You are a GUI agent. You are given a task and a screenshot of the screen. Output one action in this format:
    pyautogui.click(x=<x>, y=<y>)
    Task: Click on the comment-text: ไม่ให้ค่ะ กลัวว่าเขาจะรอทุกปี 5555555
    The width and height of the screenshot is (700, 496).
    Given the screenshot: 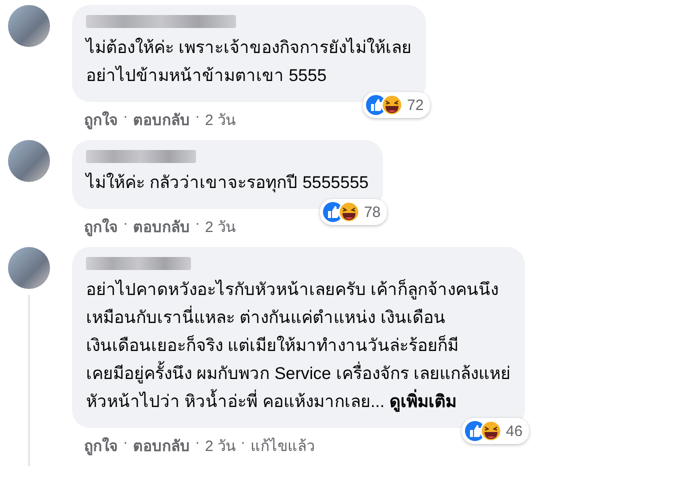 What is the action you would take?
    pyautogui.click(x=227, y=183)
    